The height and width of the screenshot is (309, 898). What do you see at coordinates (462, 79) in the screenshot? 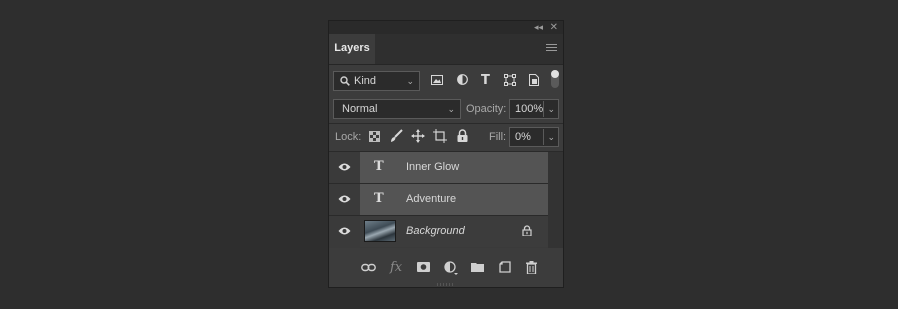
I see `adjustment-filter-icon` at bounding box center [462, 79].